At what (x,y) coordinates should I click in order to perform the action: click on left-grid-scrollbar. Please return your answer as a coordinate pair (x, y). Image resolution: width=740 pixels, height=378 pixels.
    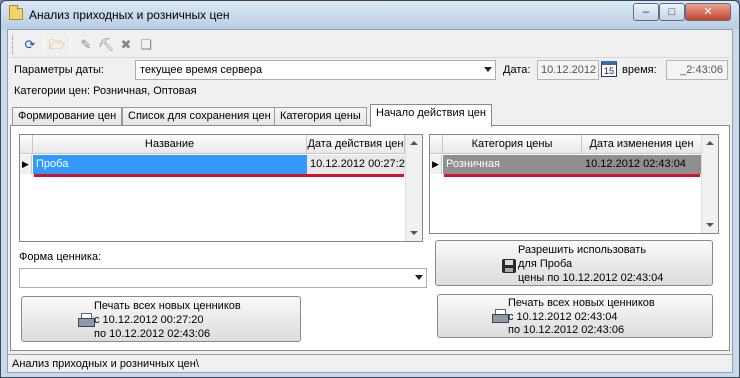
    Looking at the image, I should click on (413, 188).